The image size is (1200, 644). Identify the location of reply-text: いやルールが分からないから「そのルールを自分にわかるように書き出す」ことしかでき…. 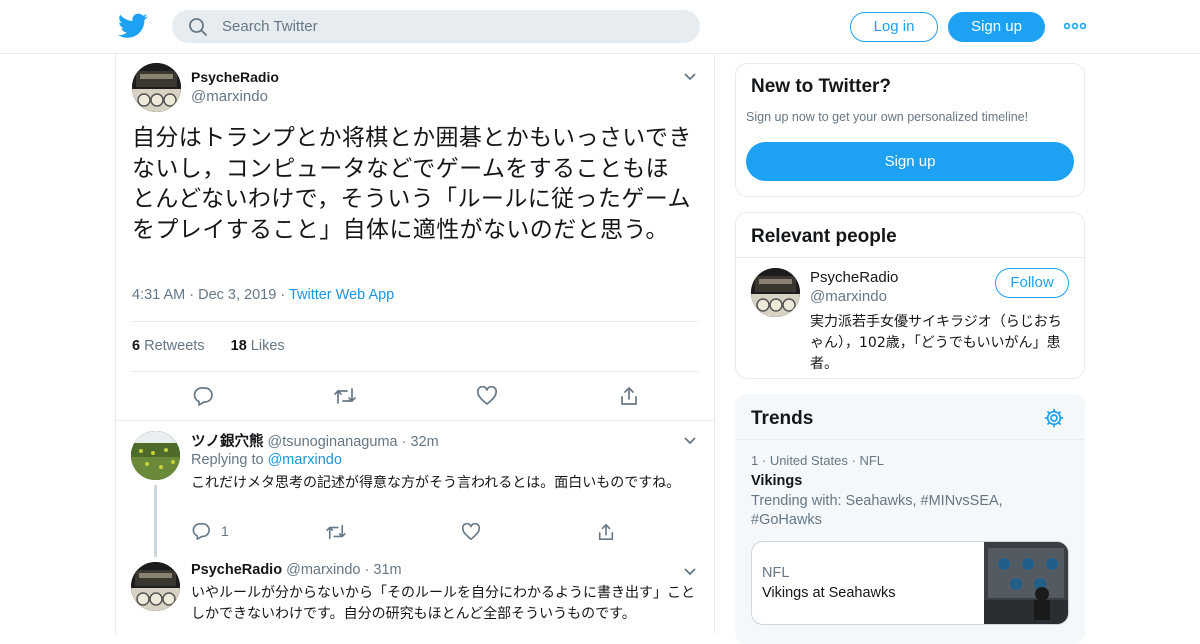
(443, 603).